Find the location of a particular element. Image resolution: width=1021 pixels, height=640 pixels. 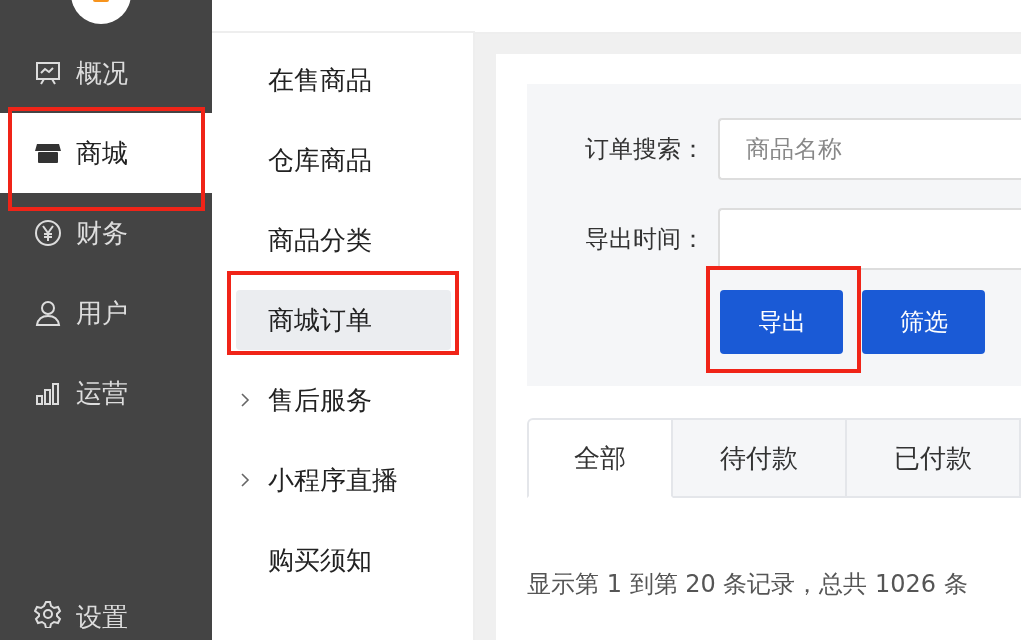

sidebar-item: 运营 is located at coordinates (106, 393).